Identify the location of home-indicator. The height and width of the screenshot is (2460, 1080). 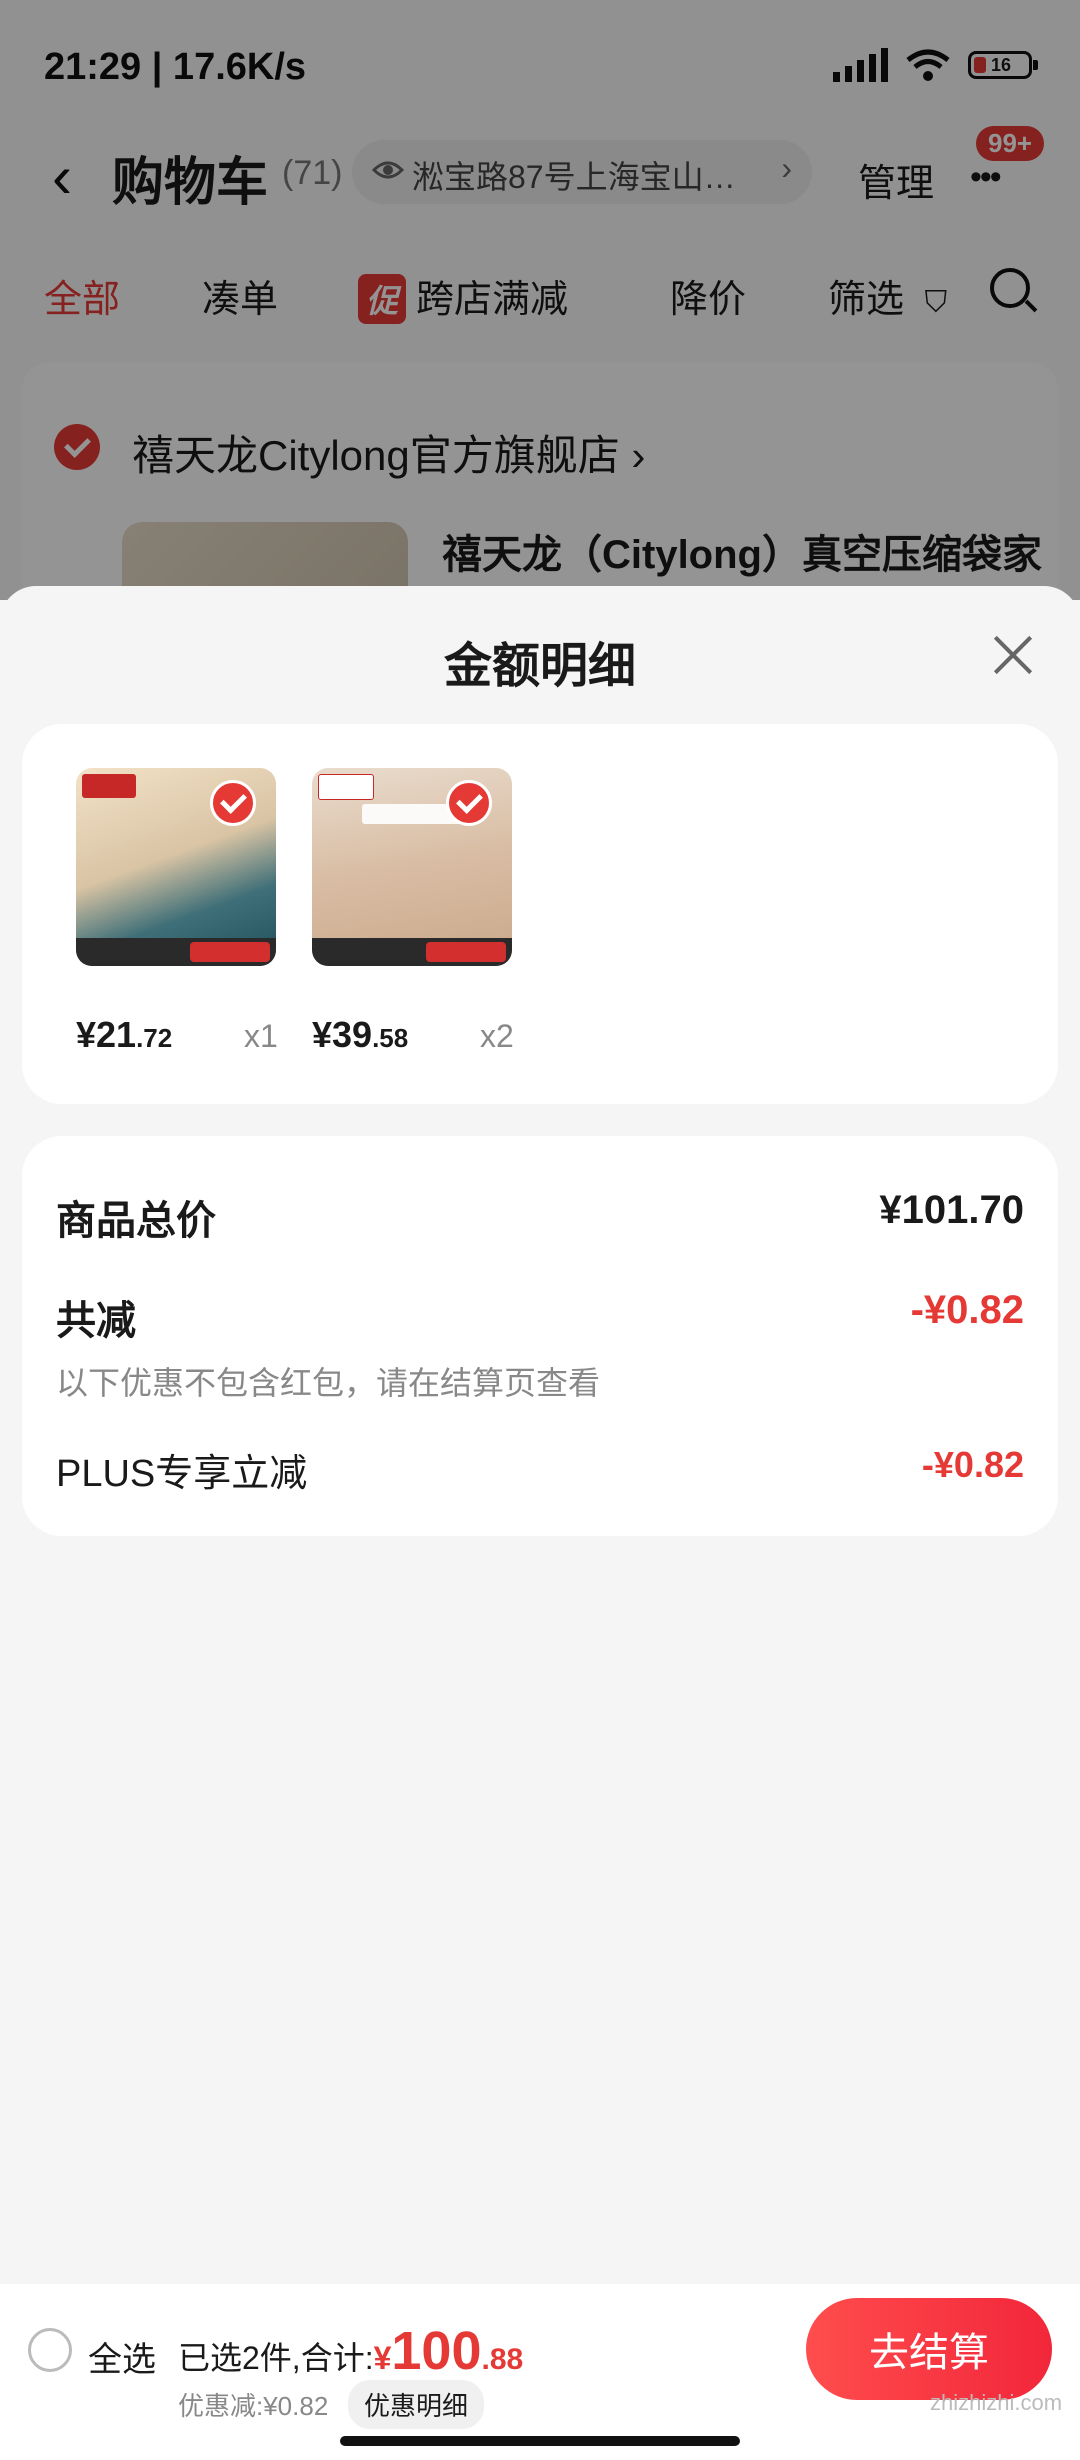
(540, 2441).